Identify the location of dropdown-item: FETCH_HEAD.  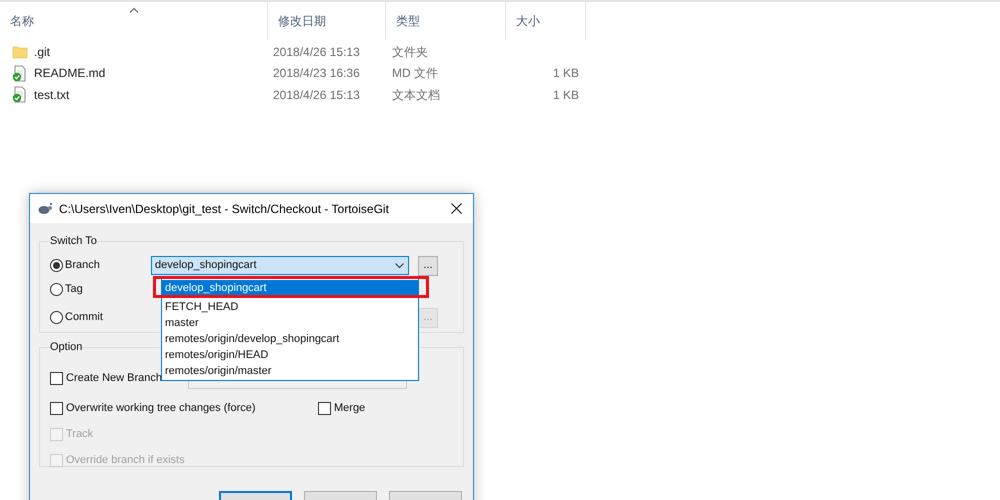
(290, 307).